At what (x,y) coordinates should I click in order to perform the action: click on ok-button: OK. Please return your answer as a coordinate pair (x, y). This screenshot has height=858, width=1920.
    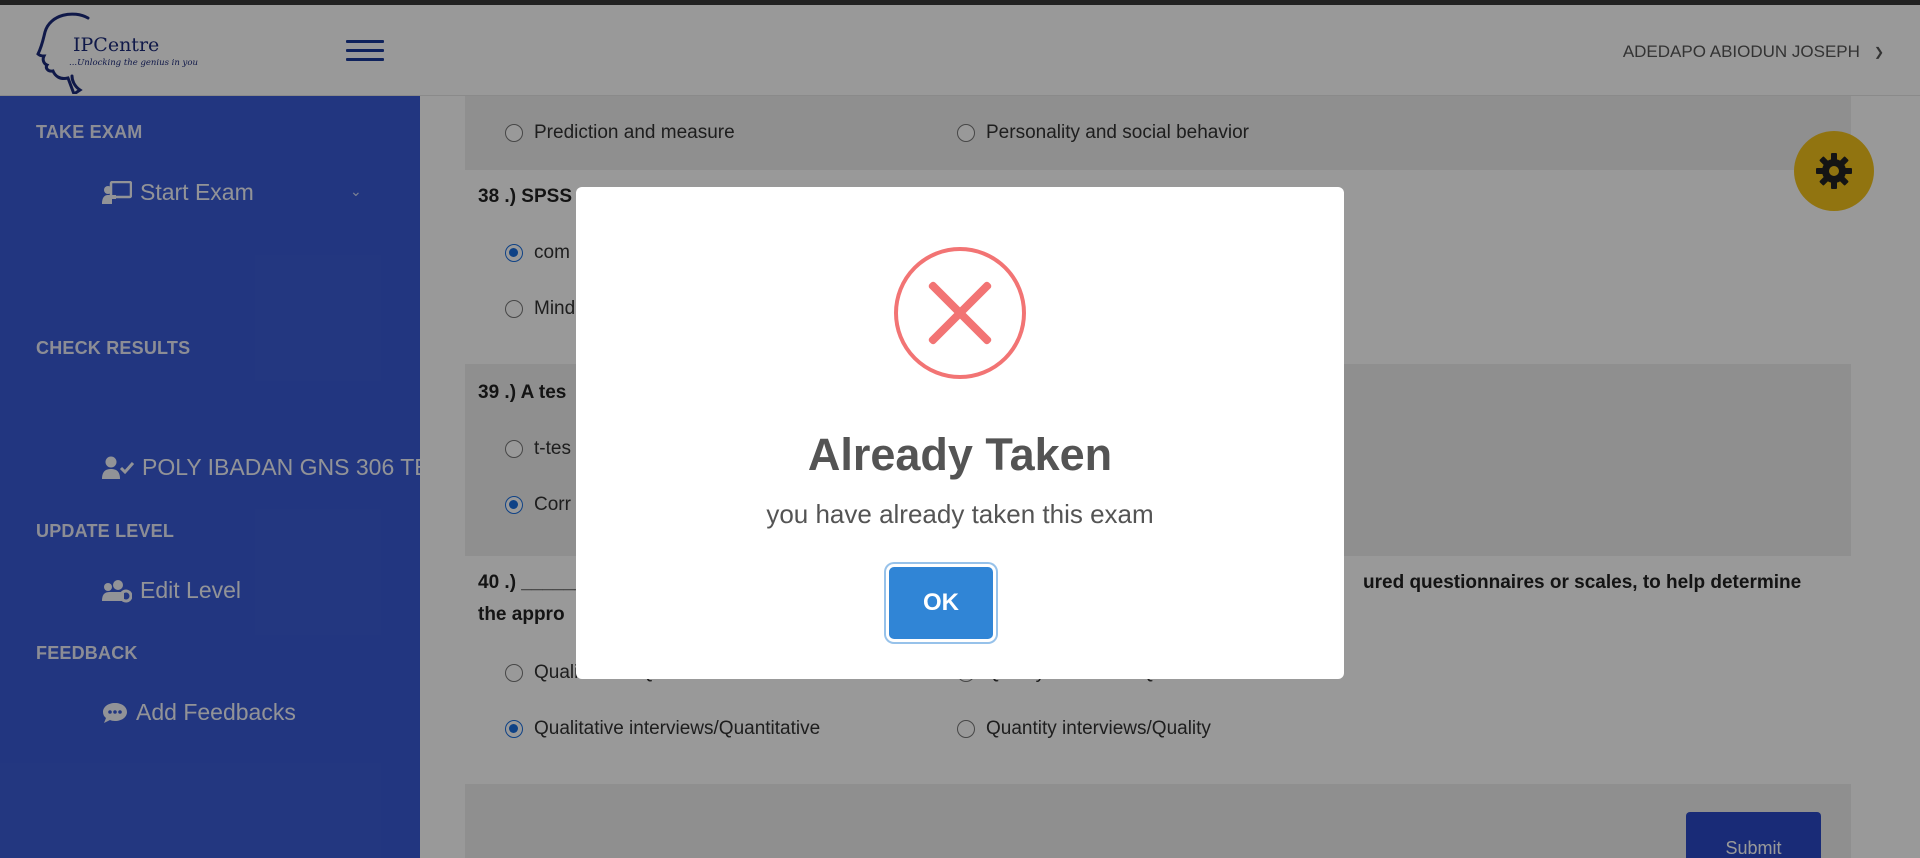
    Looking at the image, I should click on (941, 603).